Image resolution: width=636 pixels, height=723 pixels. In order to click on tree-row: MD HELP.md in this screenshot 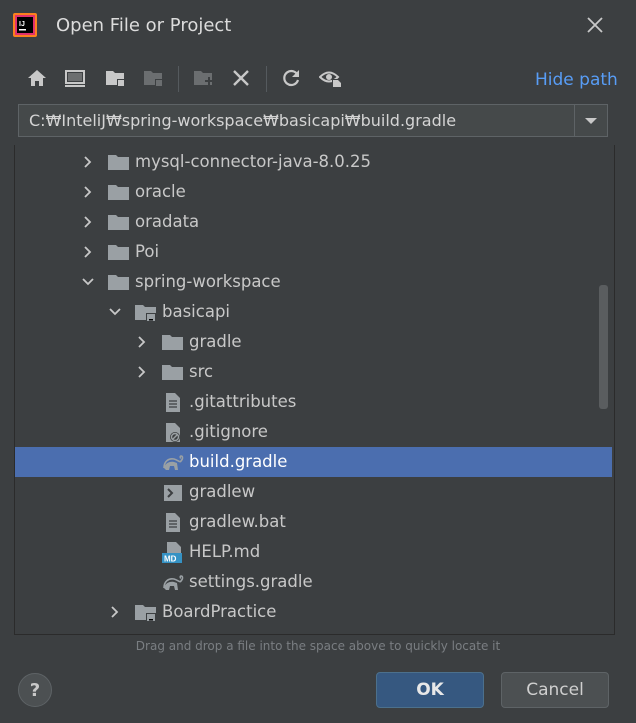, I will do `click(313, 552)`.